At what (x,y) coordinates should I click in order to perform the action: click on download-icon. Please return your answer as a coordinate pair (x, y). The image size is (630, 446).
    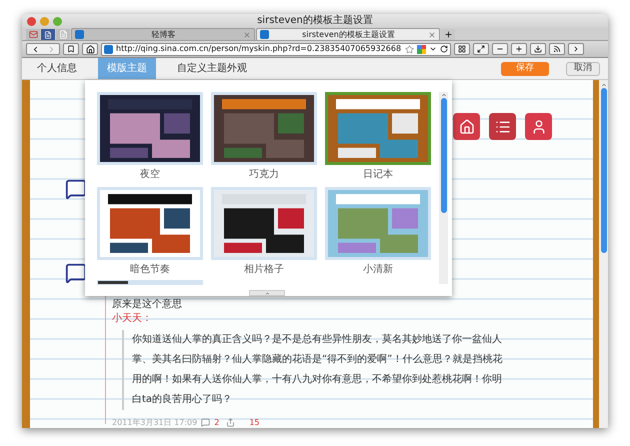
    Looking at the image, I should click on (538, 49).